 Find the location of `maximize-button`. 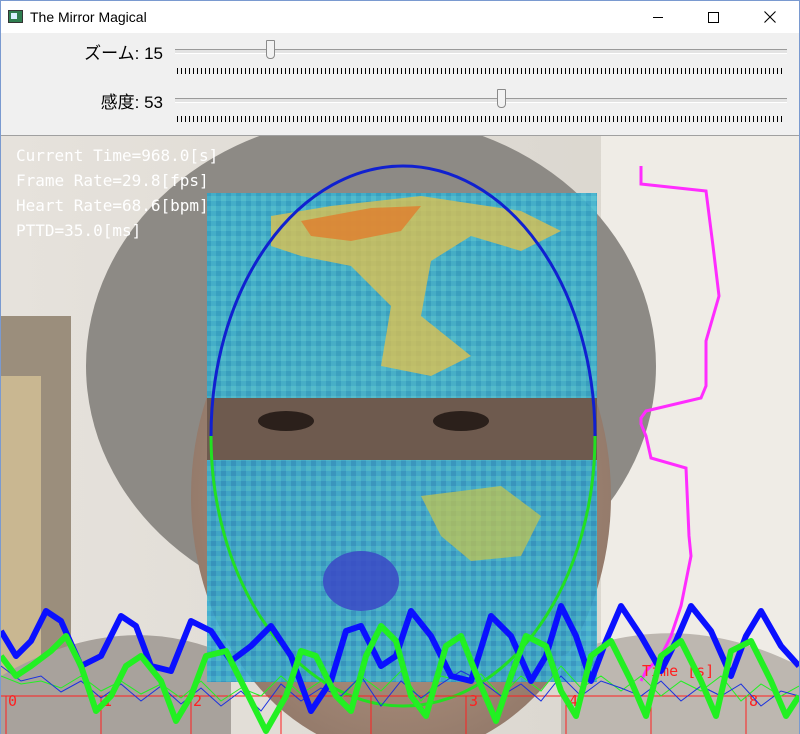

maximize-button is located at coordinates (713, 17).